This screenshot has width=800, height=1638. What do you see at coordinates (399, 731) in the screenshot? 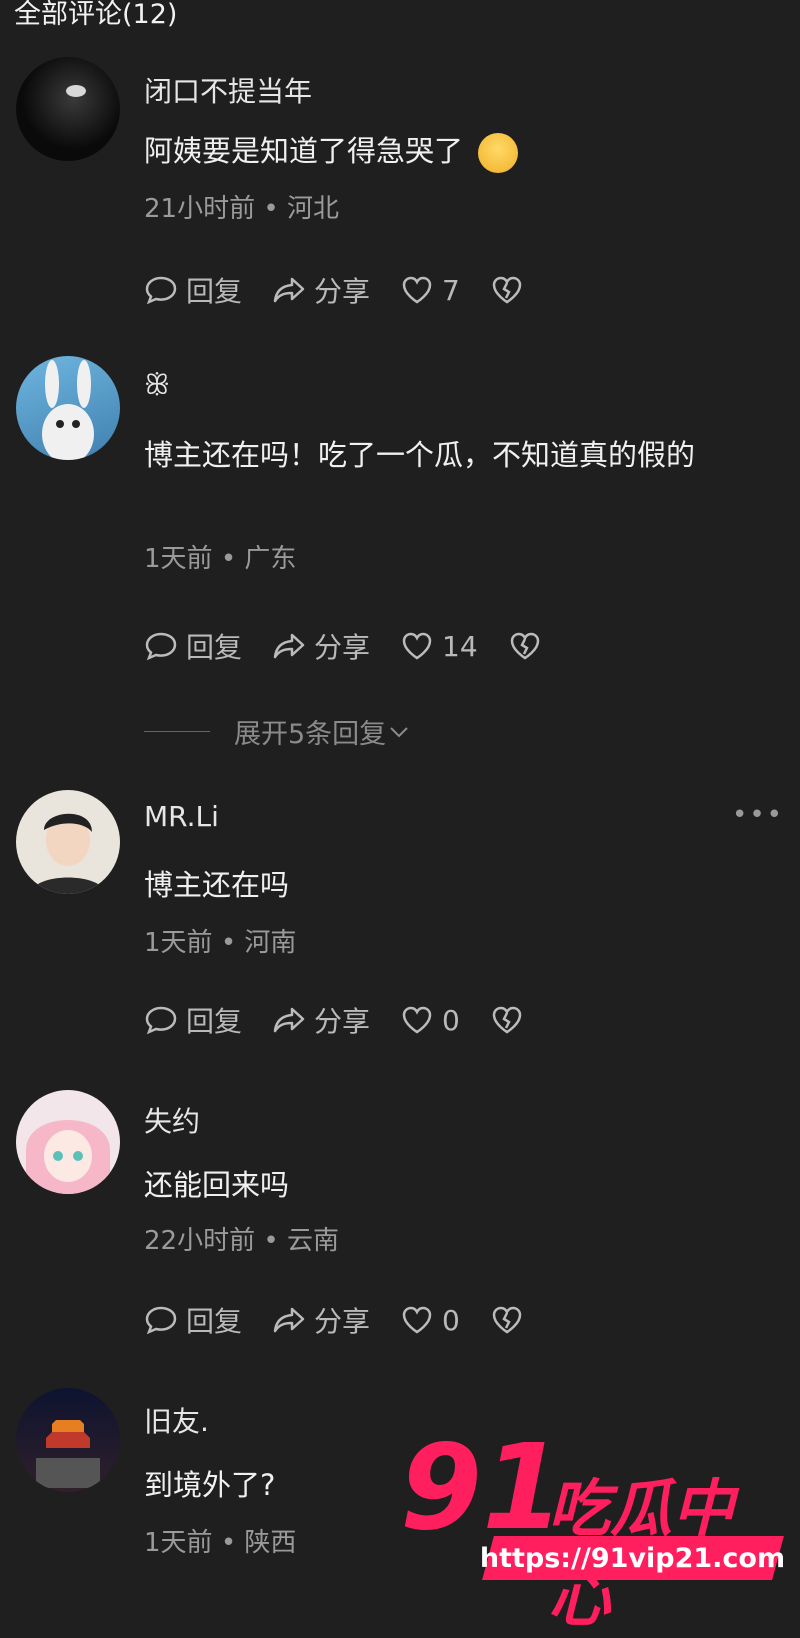
I see `chevron-down-icon` at bounding box center [399, 731].